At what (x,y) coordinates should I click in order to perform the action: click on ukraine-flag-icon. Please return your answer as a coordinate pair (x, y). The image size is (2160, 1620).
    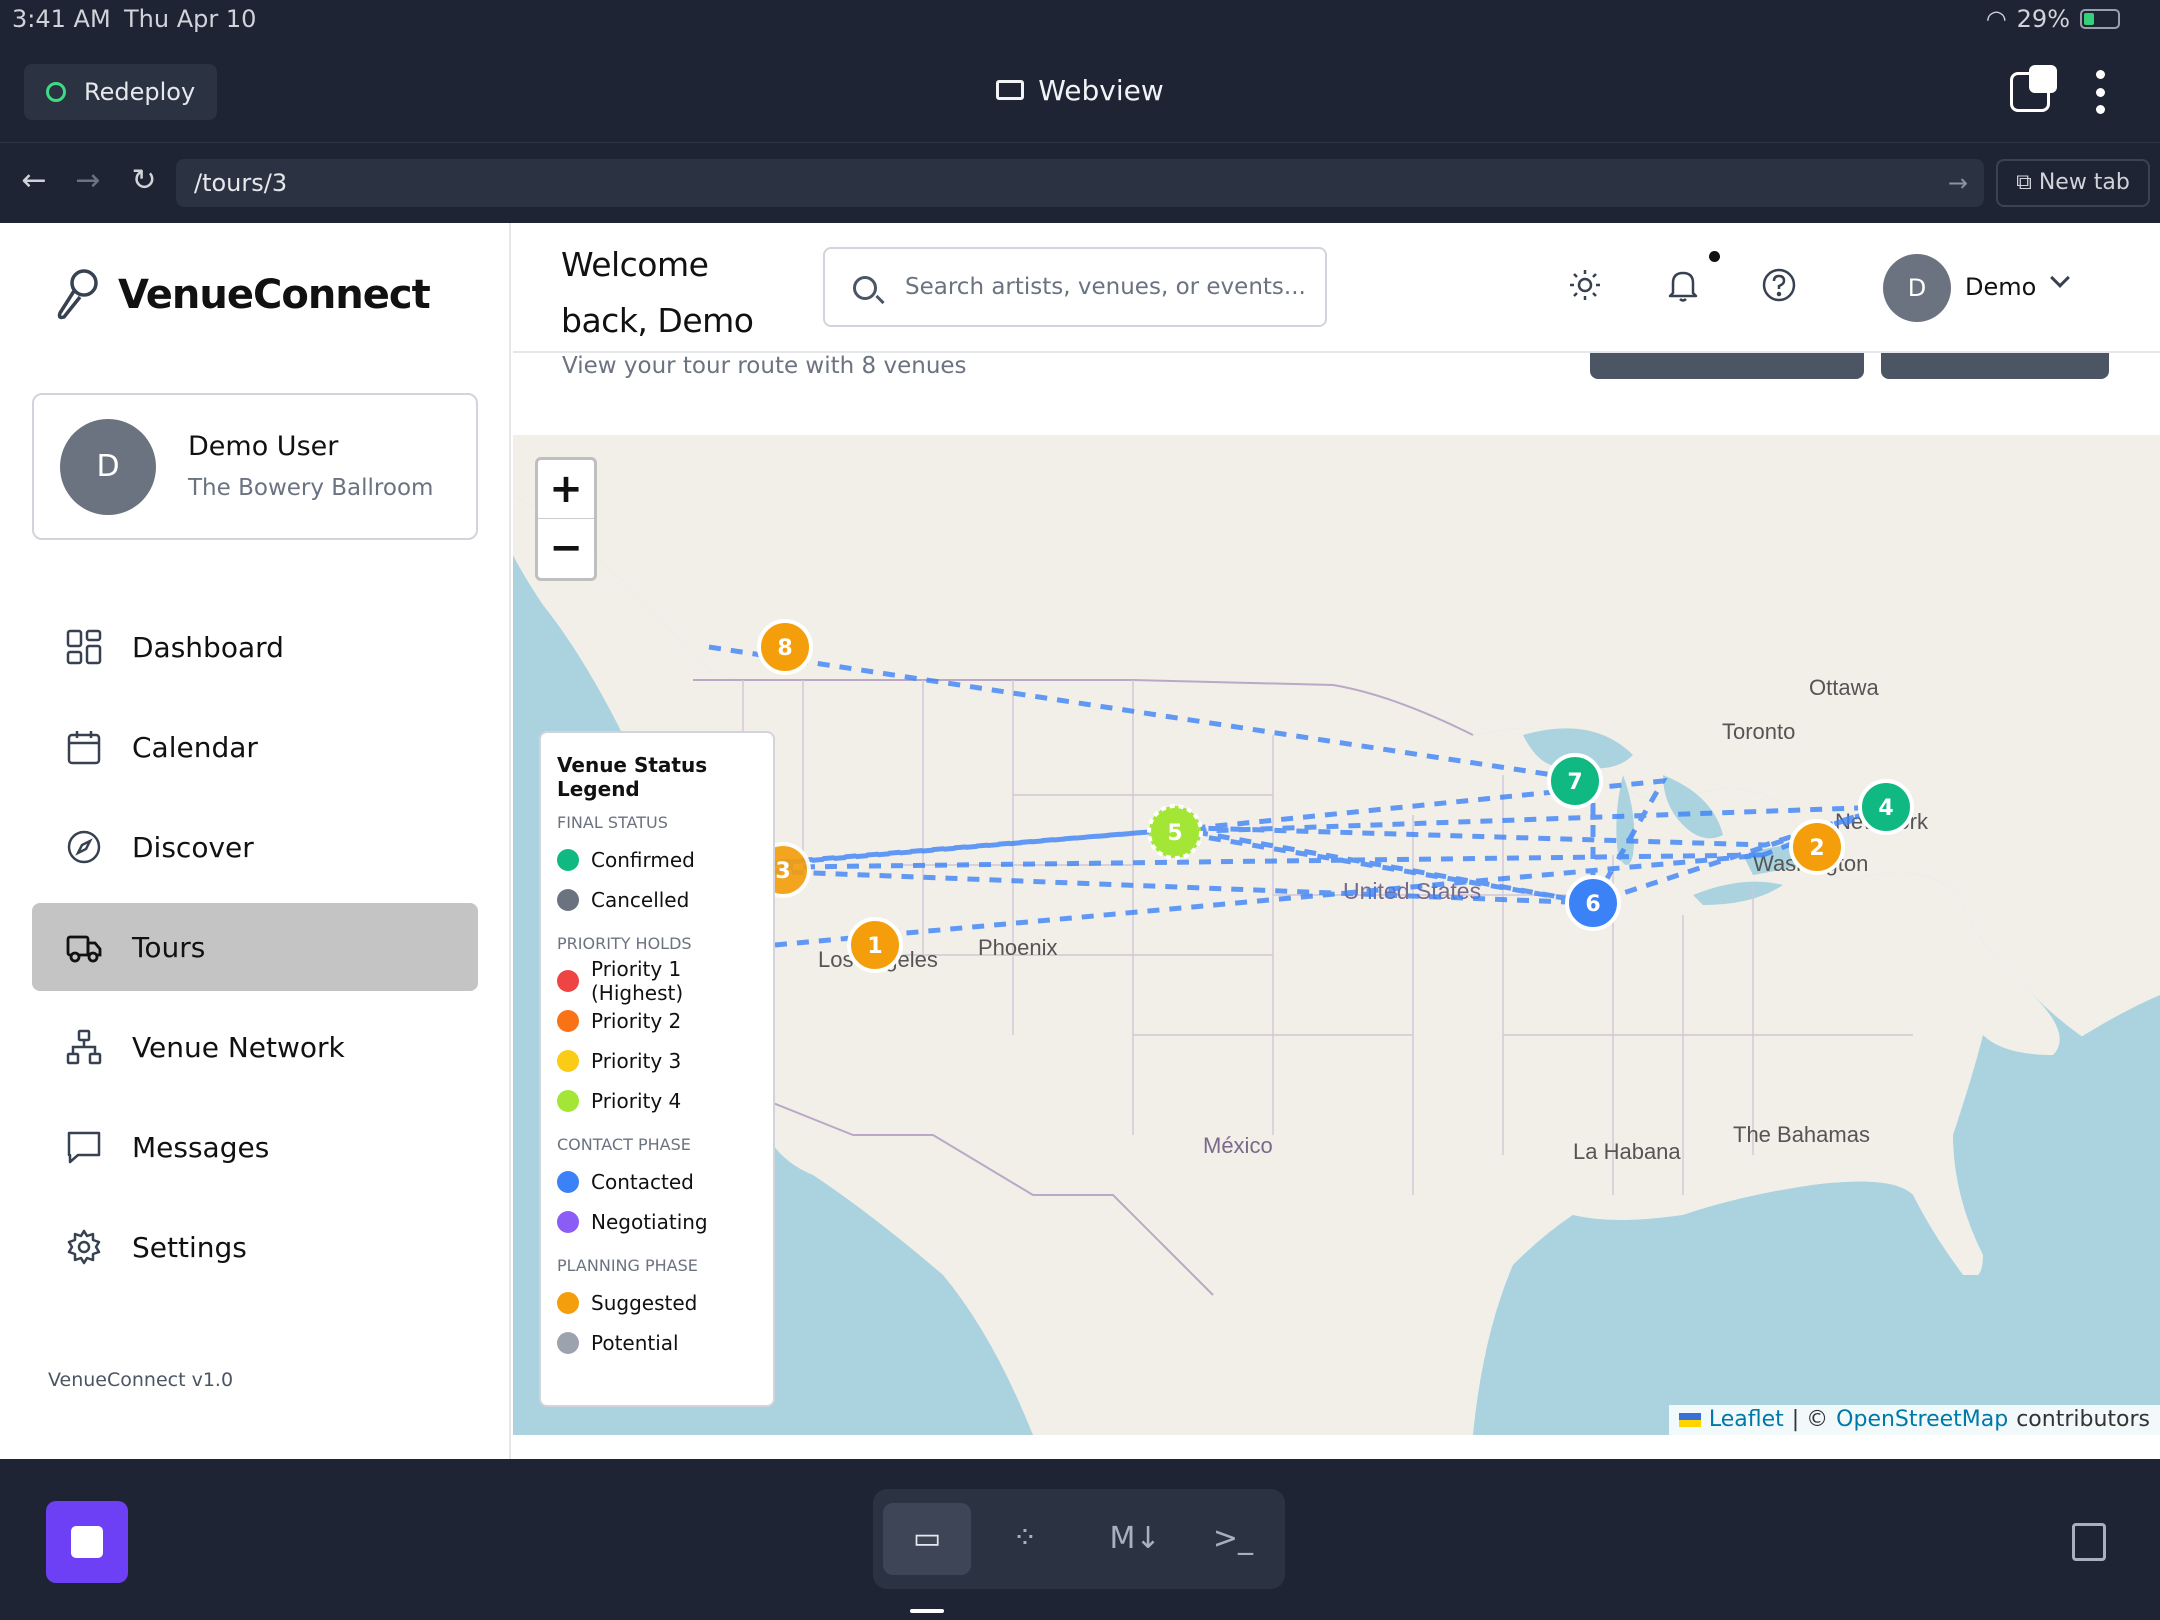
    Looking at the image, I should click on (1689, 1420).